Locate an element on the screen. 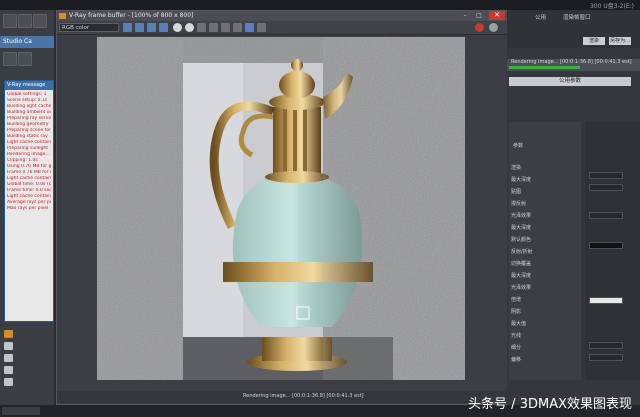 The image size is (640, 417). param-label: 漫反射 is located at coordinates (519, 204).